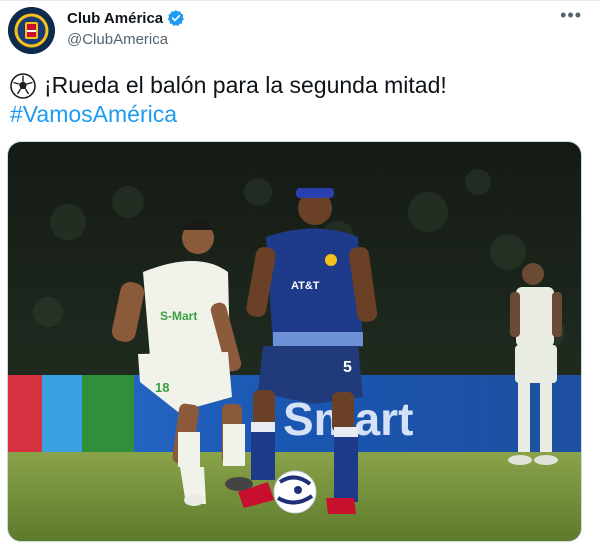 This screenshot has width=600, height=554. I want to click on handle: @ClubAmerica, so click(117, 39).